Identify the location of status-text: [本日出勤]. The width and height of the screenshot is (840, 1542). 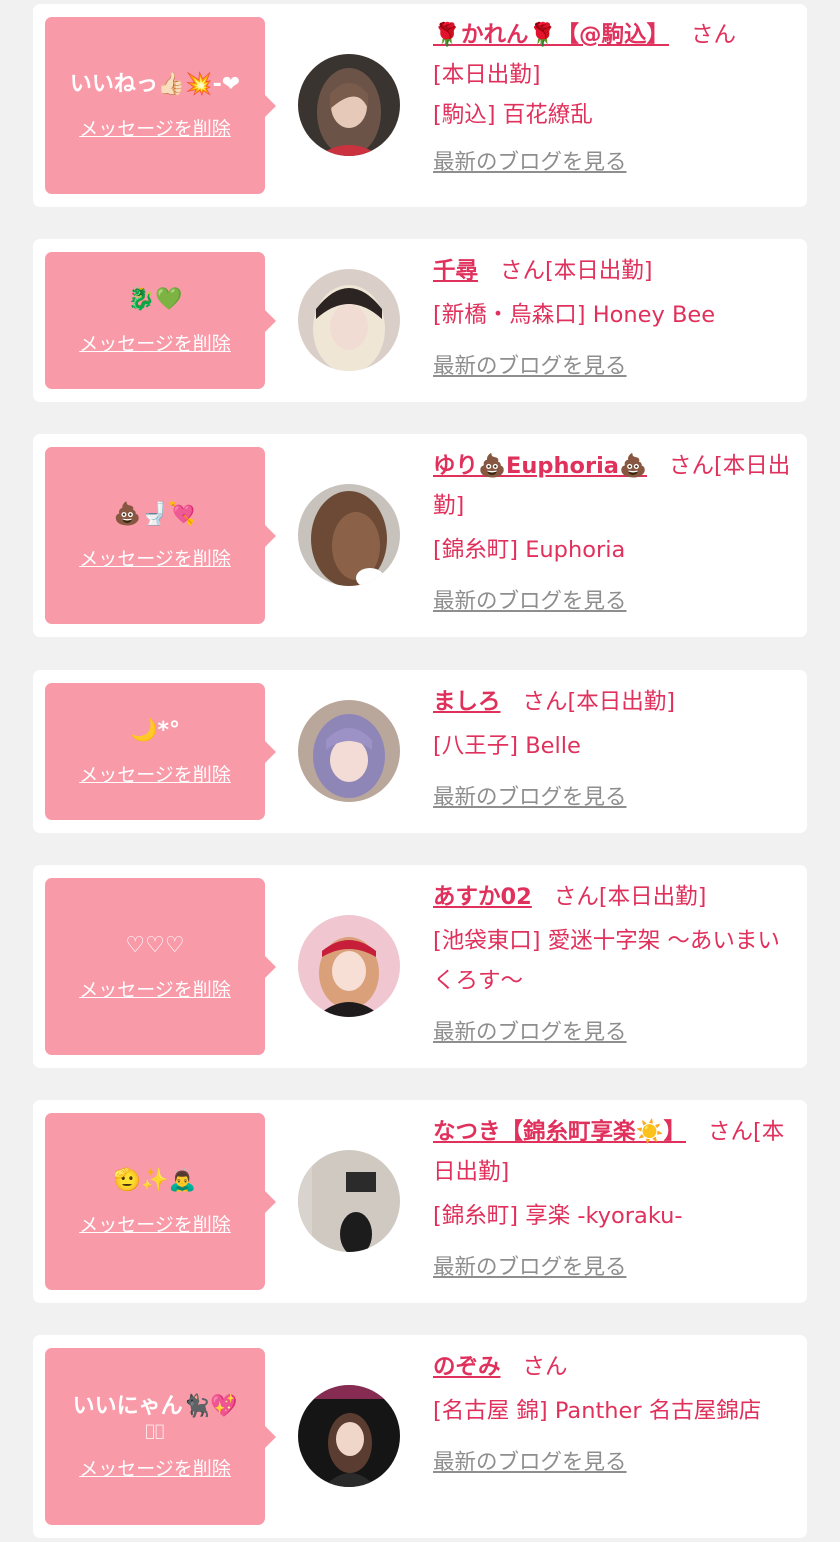
(487, 75).